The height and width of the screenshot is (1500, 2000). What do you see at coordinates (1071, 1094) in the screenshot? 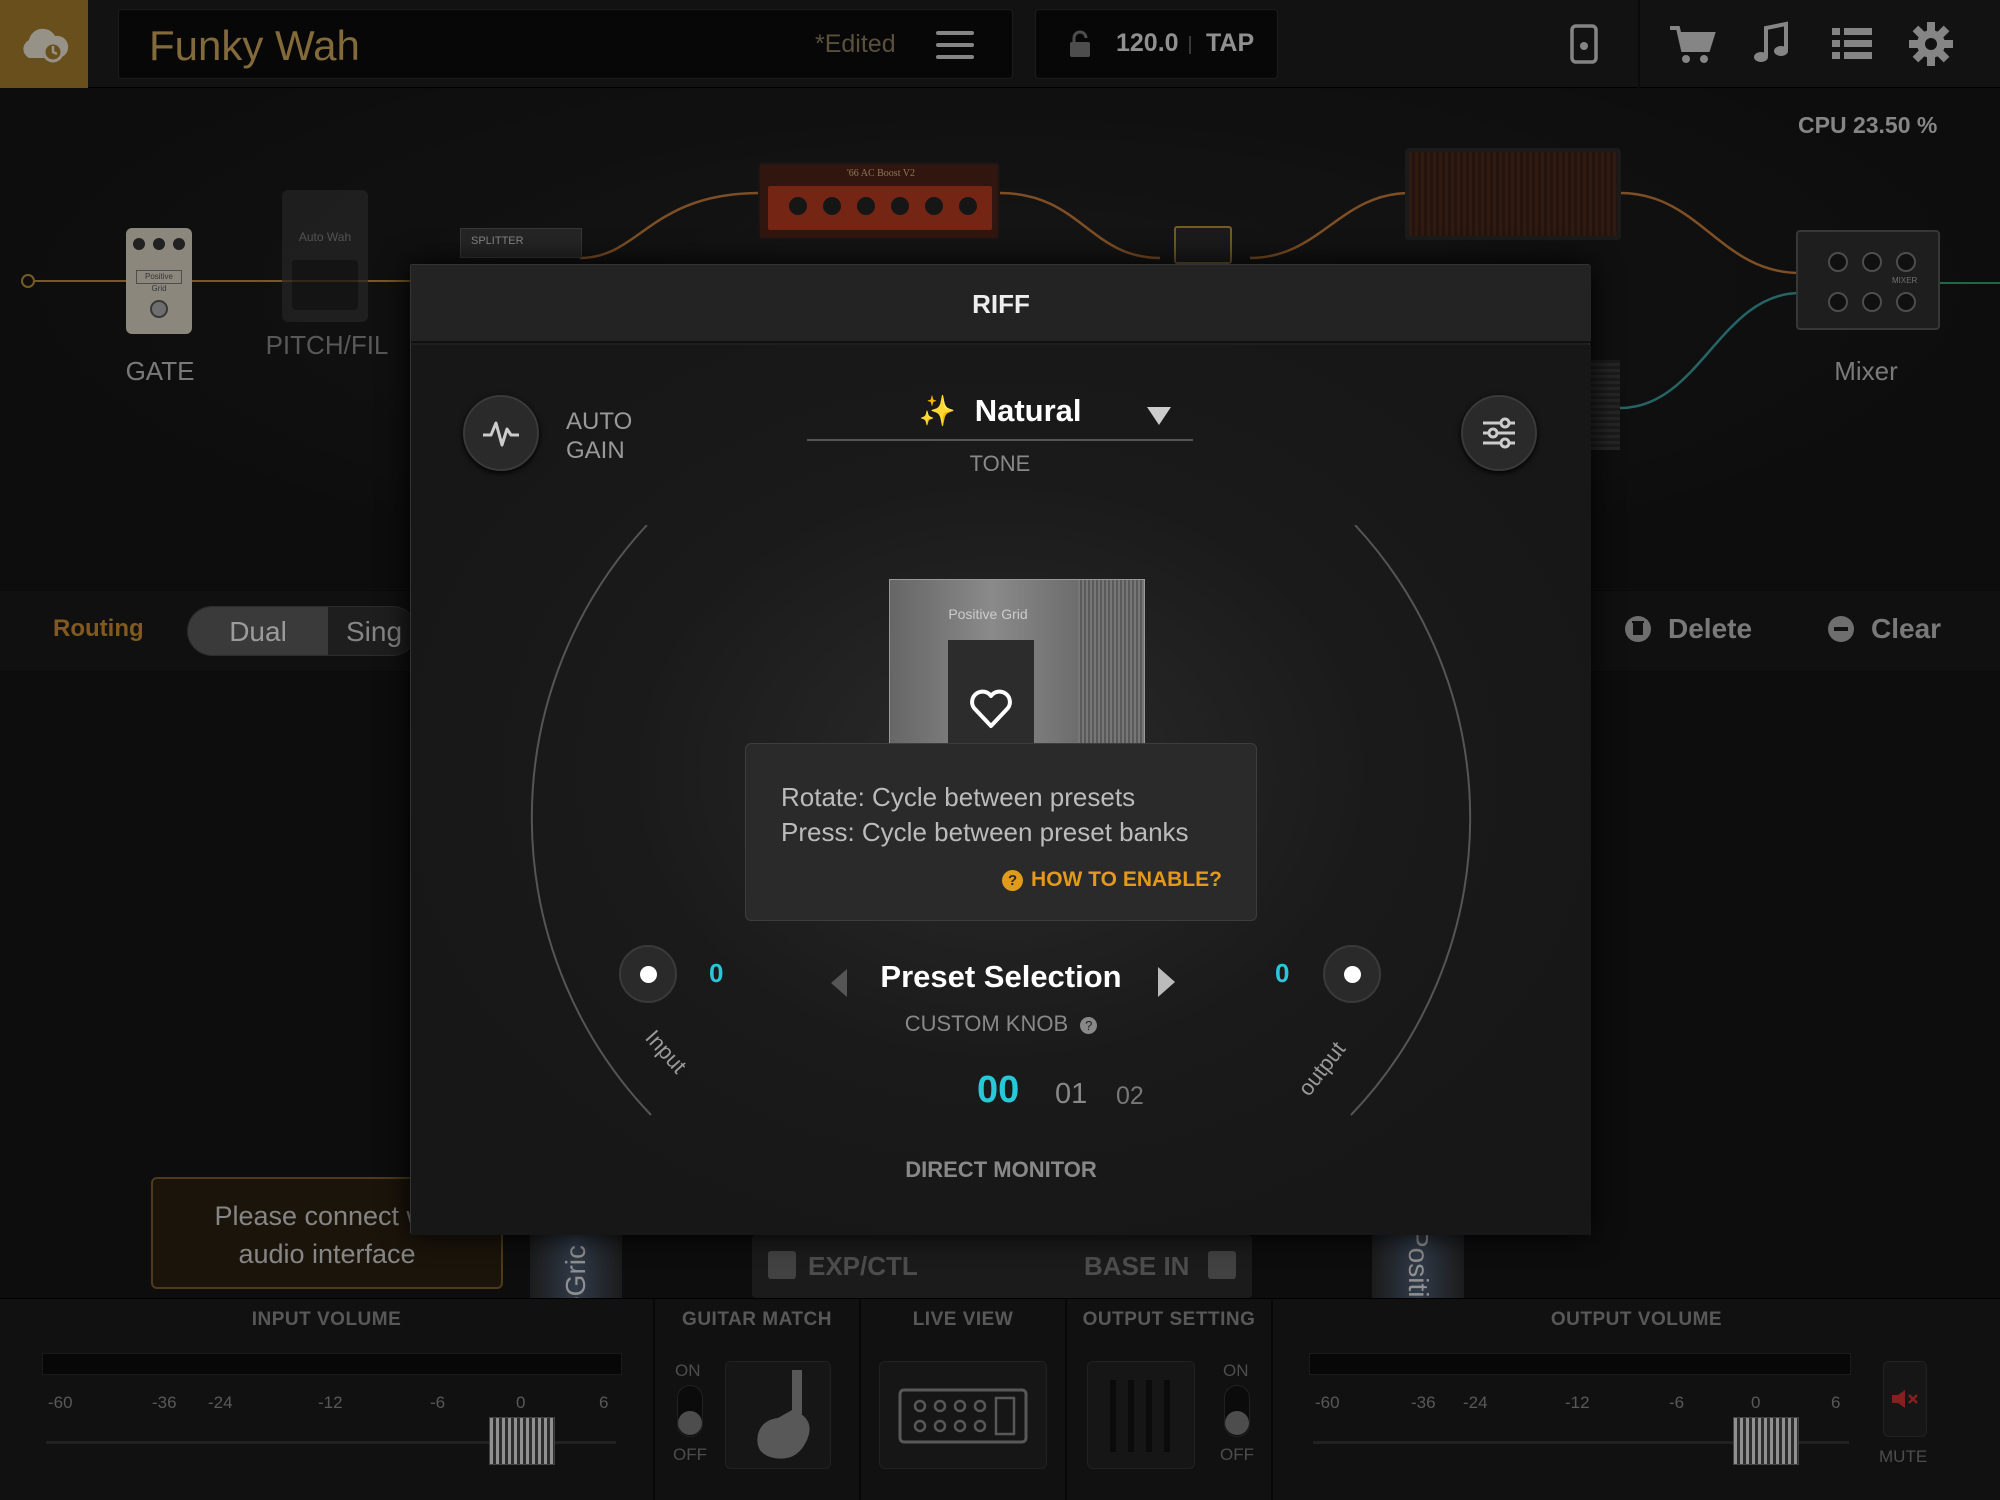
I see `direct-monitor-value: 01` at bounding box center [1071, 1094].